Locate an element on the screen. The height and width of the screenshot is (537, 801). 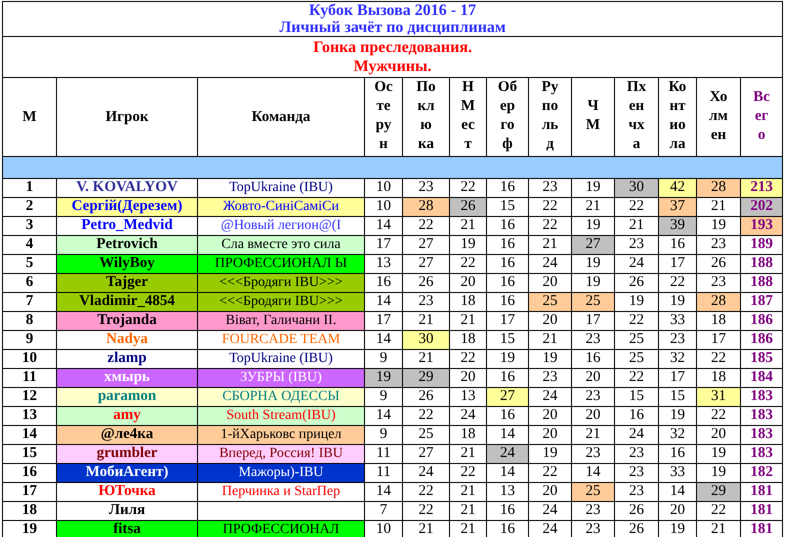
total-cell: 184 is located at coordinates (761, 377).